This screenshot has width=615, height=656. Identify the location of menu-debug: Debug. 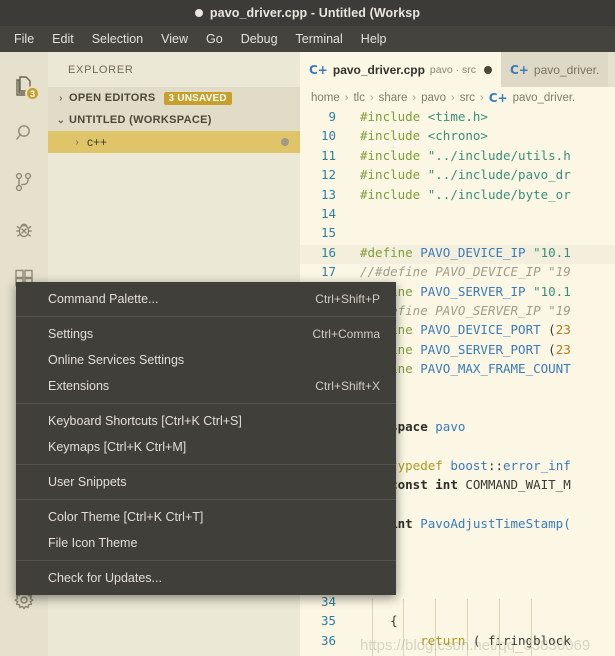
(259, 39).